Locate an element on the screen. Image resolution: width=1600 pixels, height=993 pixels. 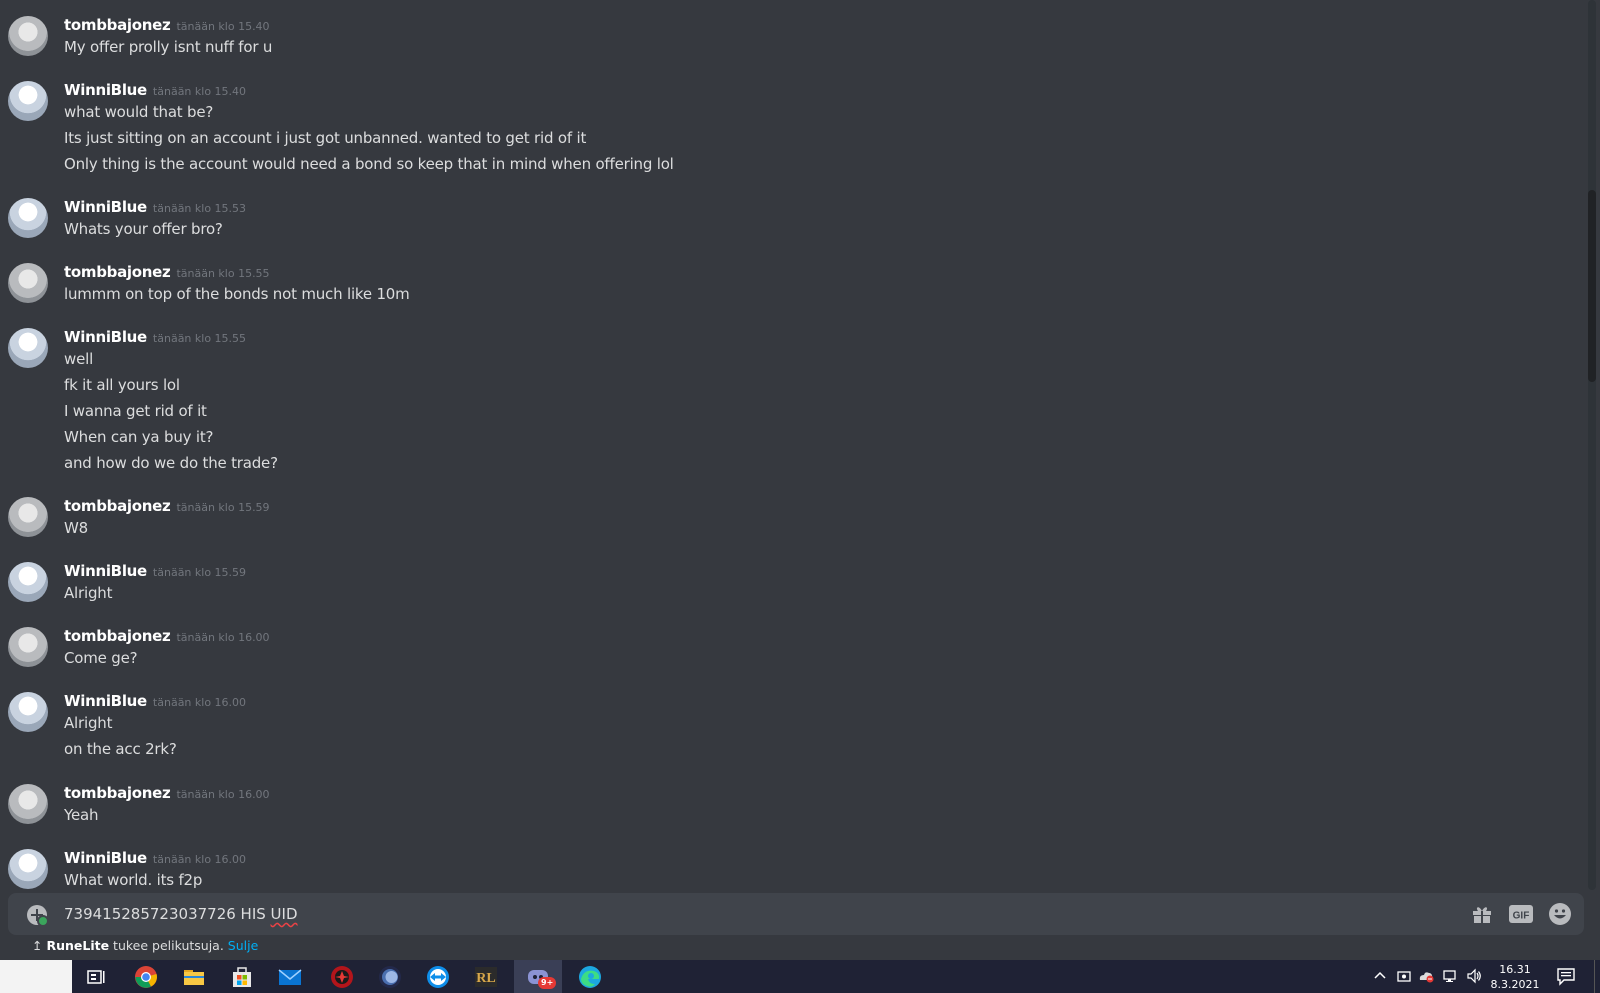
message-header: tombbajonez tänään klo 15.40 is located at coordinates (167, 24).